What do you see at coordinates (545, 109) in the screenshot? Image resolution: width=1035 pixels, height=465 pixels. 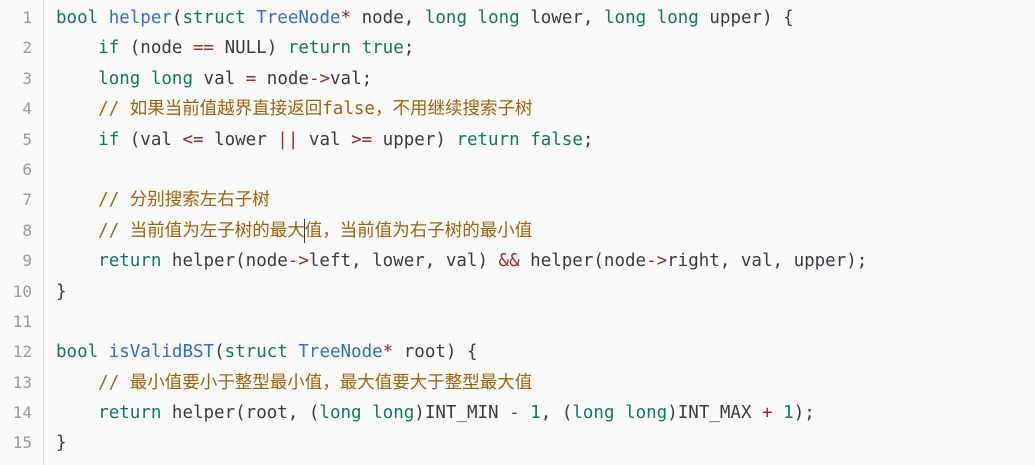 I see `code-line: // 如果当前值越界直接返回false，不用继续搜索子树` at bounding box center [545, 109].